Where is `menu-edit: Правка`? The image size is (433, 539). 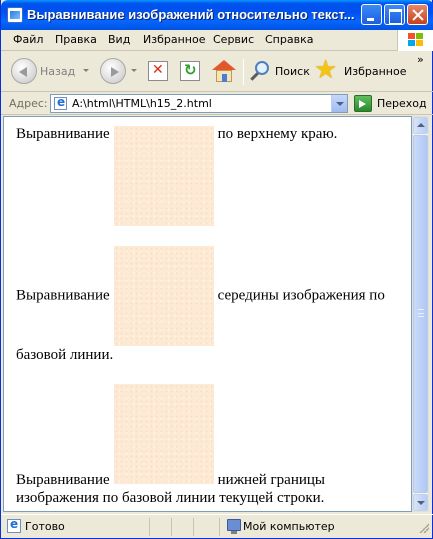 menu-edit: Правка is located at coordinates (76, 39).